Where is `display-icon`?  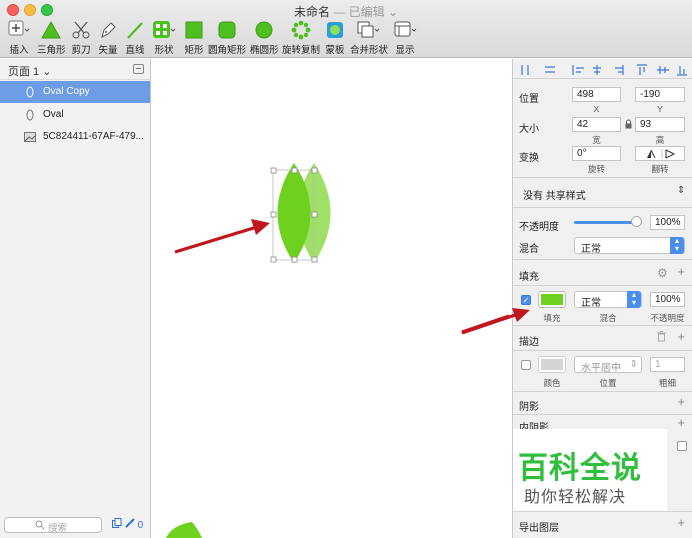
display-icon is located at coordinates (405, 30).